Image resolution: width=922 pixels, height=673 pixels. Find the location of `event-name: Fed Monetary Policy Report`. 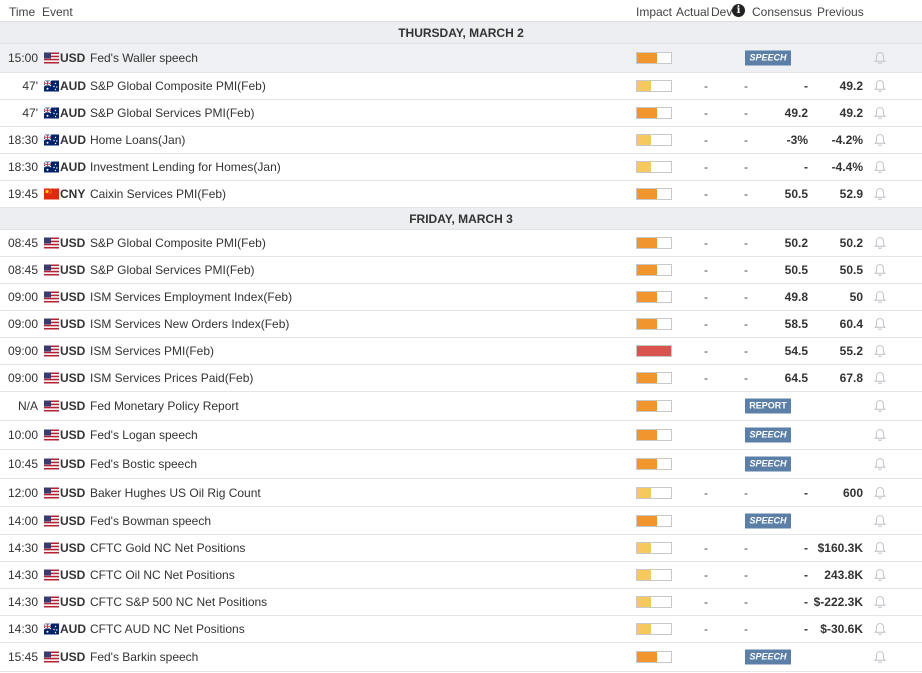

event-name: Fed Monetary Policy Report is located at coordinates (164, 406).